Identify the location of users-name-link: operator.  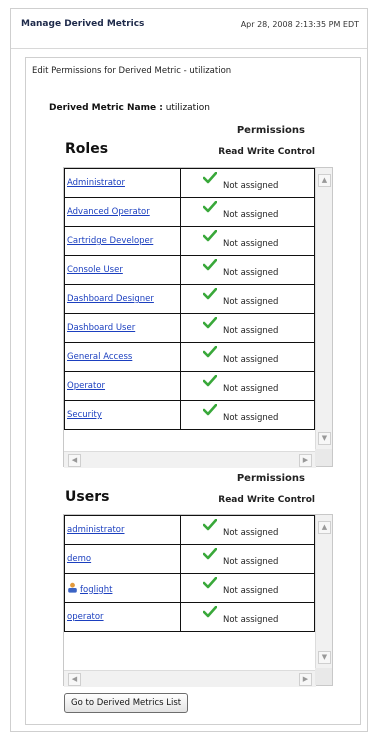
(122, 617).